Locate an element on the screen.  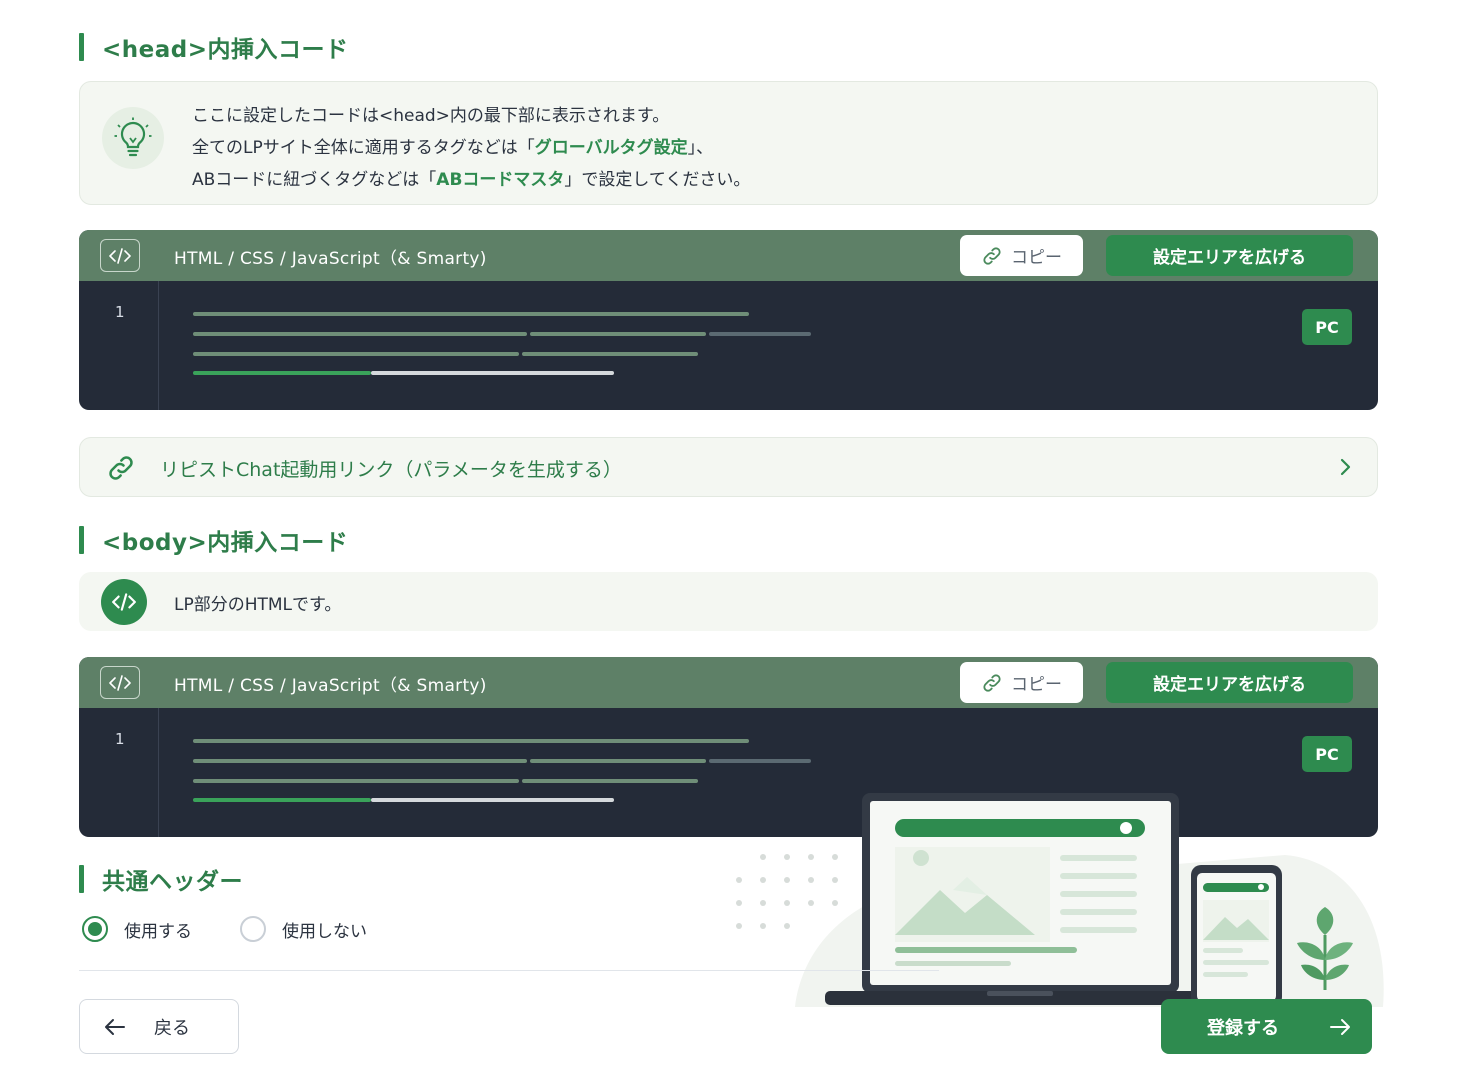
submit-button-label: 登録する is located at coordinates (1243, 1028).